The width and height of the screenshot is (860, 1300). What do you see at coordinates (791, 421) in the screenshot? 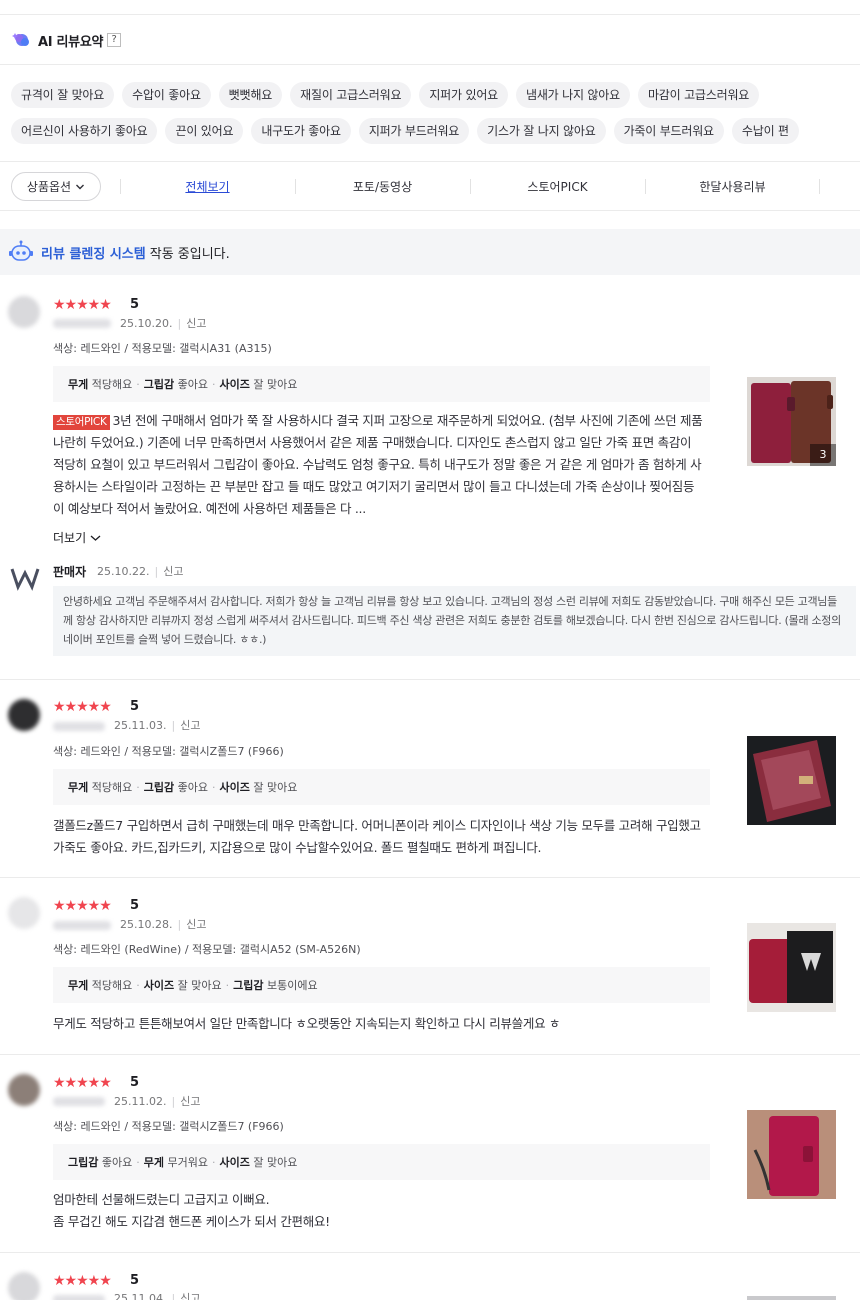
I see `review-photo: 3` at bounding box center [791, 421].